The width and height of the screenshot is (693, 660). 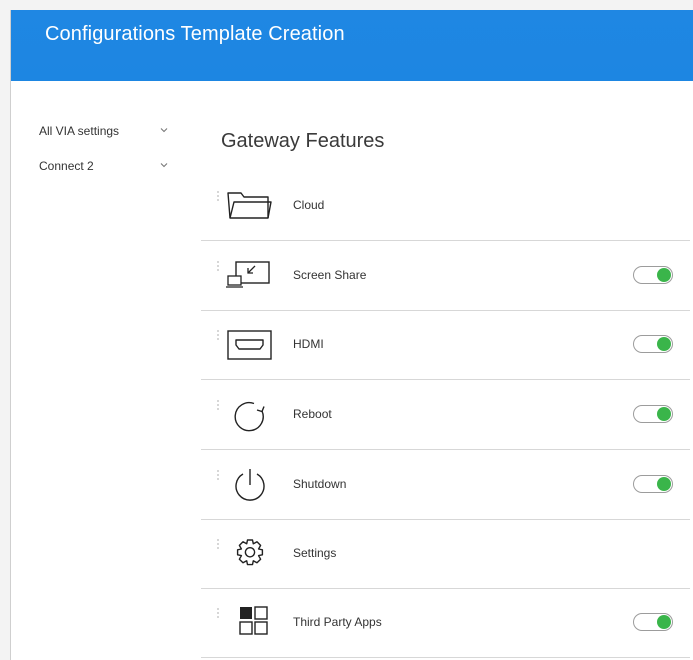 I want to click on feature-row-screen-share: Screen Share, so click(x=445, y=276).